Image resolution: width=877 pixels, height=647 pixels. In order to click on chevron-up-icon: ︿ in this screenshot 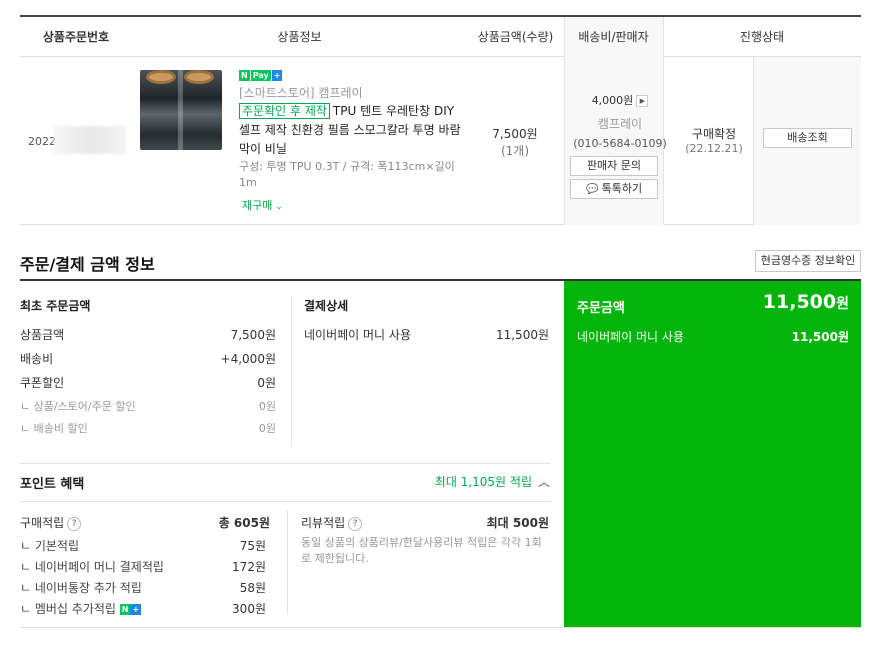, I will do `click(543, 482)`.